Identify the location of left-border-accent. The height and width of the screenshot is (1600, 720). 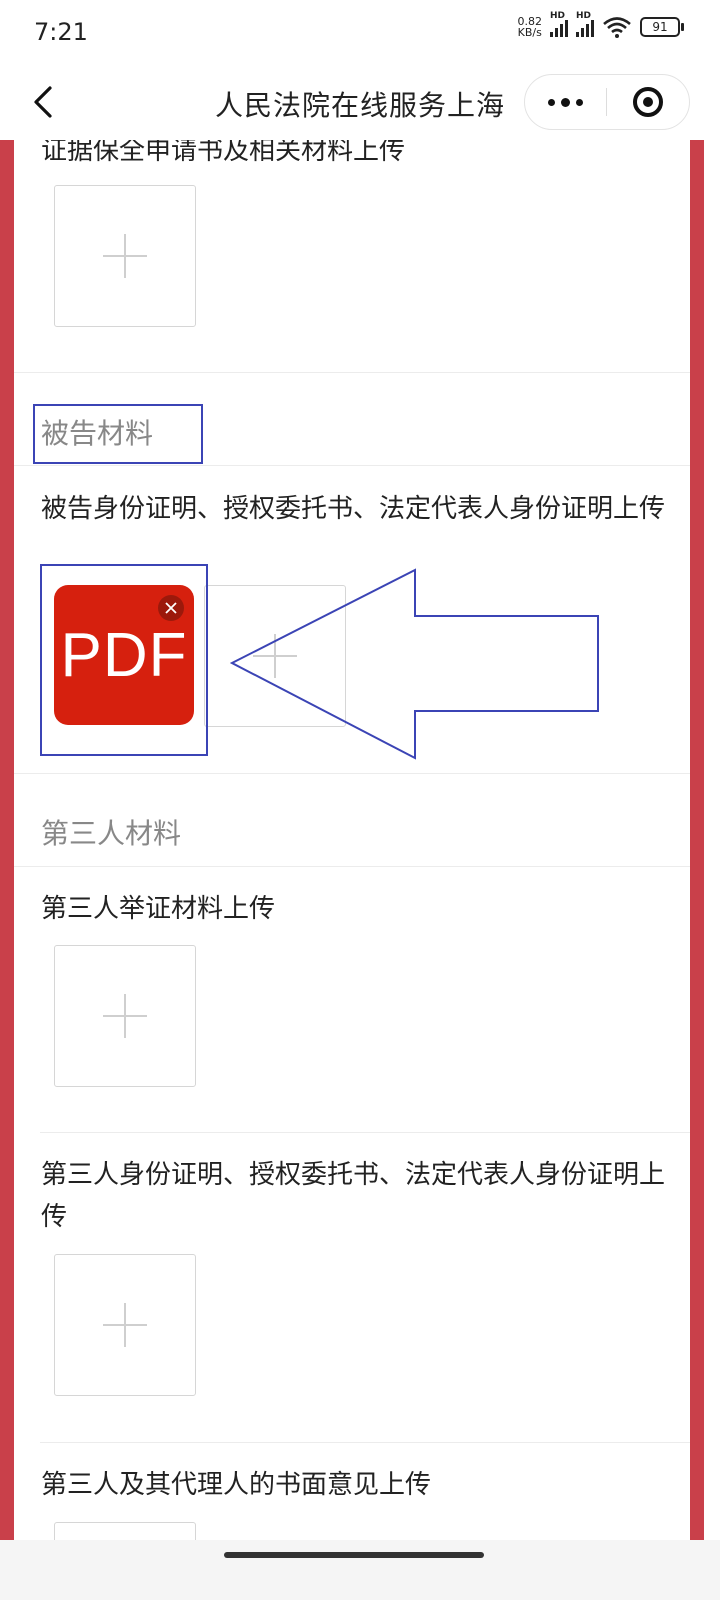
(7, 840).